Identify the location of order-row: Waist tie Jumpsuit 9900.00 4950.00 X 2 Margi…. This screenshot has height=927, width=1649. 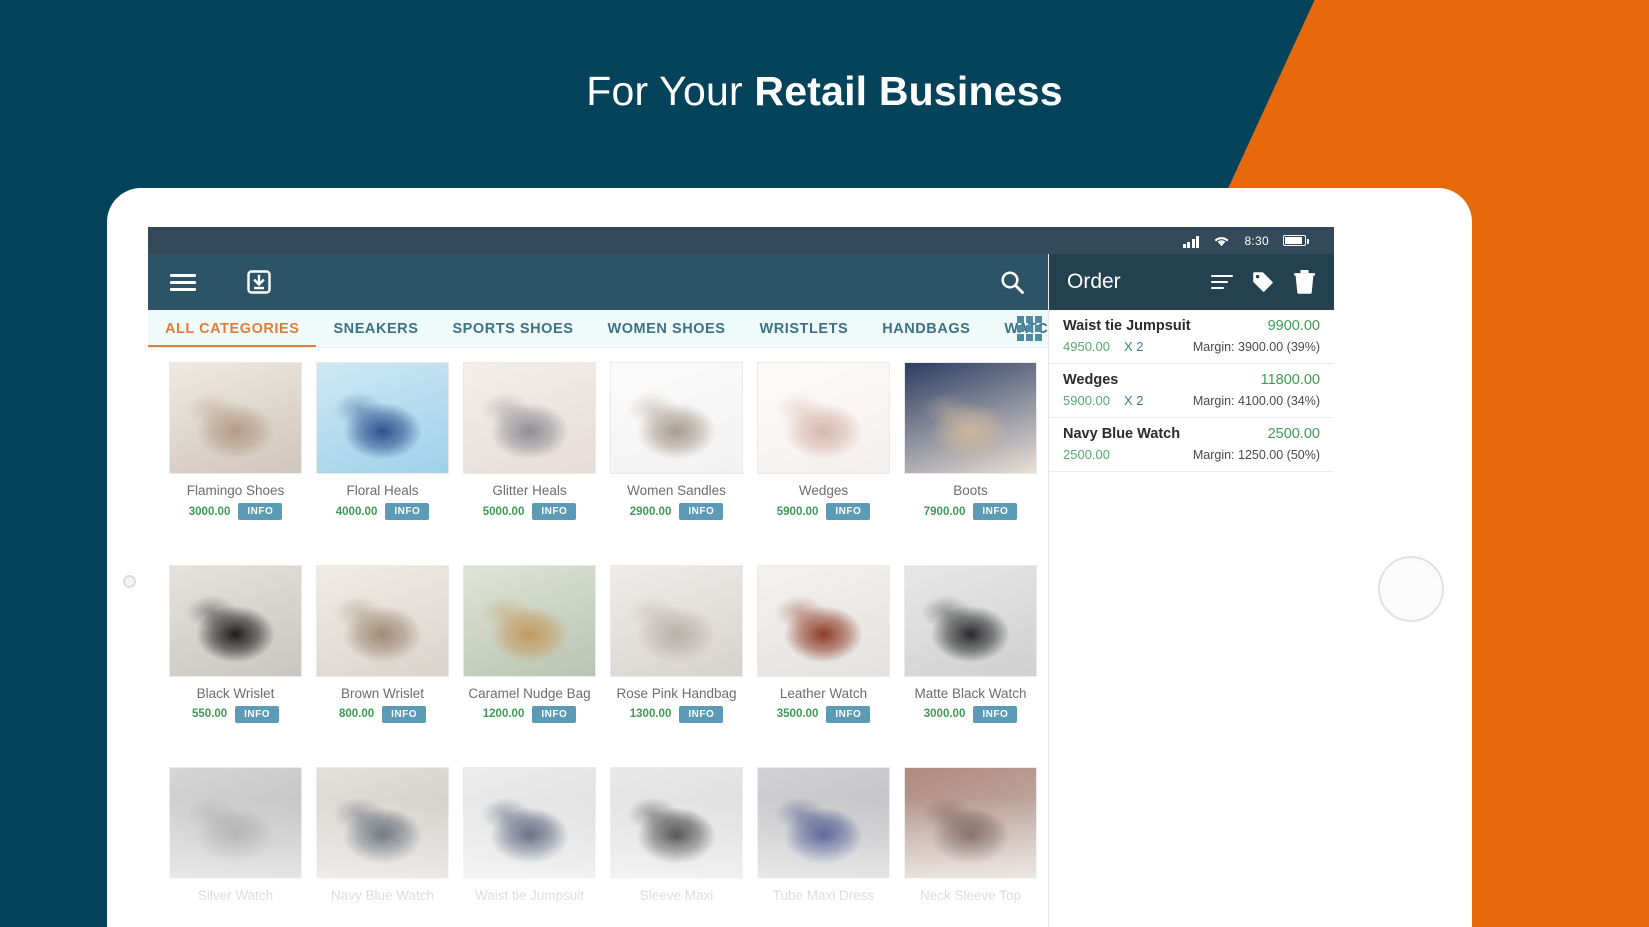
(1191, 337).